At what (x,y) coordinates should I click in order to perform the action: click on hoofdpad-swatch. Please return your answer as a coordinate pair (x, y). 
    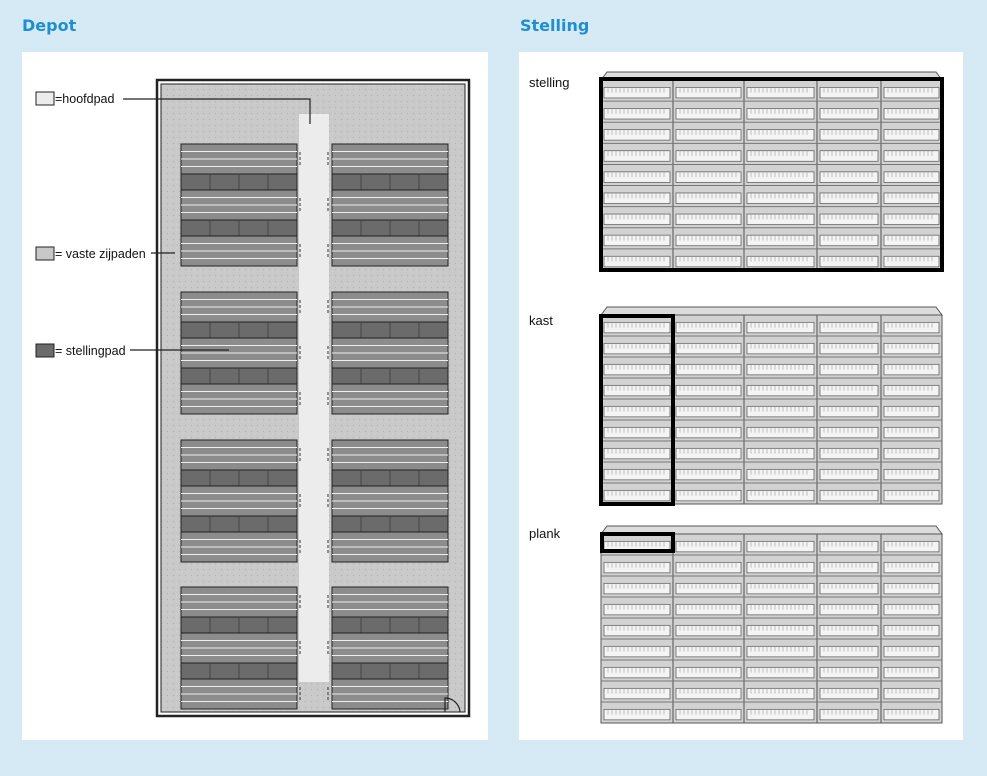
    Looking at the image, I should click on (45, 98).